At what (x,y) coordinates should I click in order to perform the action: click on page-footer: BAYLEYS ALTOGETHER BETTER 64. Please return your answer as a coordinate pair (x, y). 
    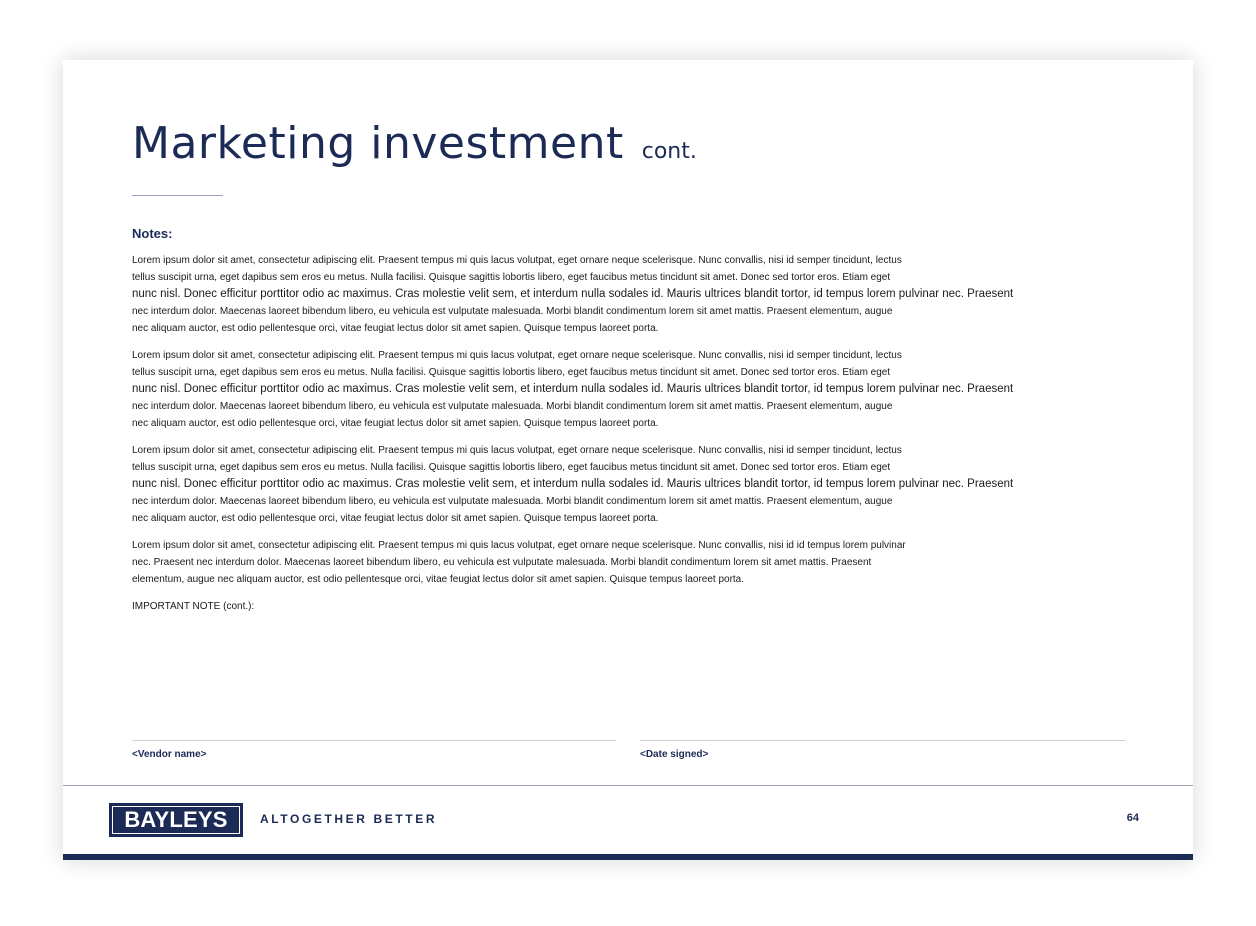
    Looking at the image, I should click on (628, 823).